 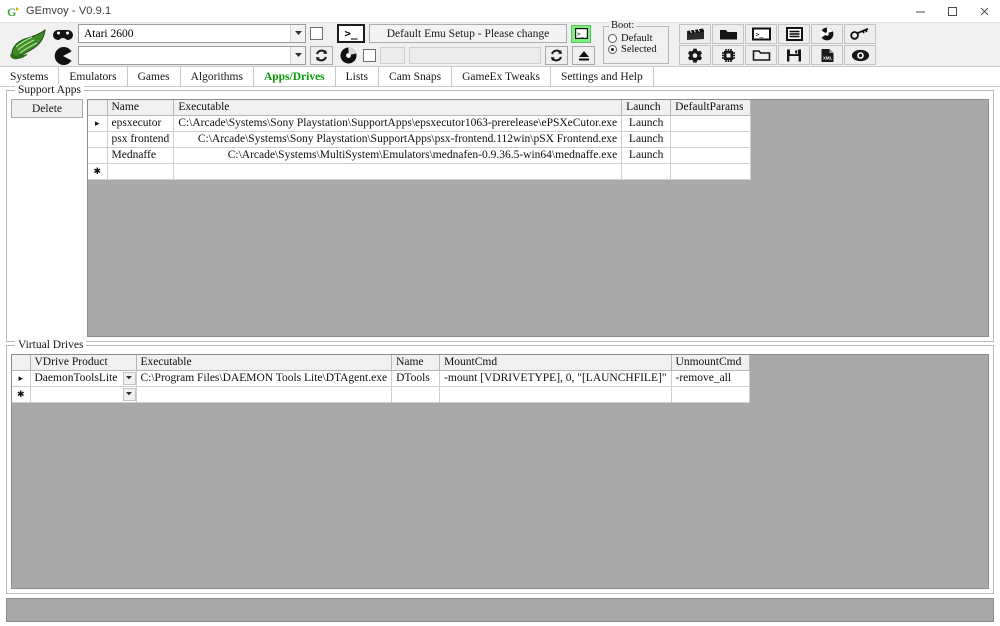 What do you see at coordinates (646, 171) in the screenshot?
I see `launch-button` at bounding box center [646, 171].